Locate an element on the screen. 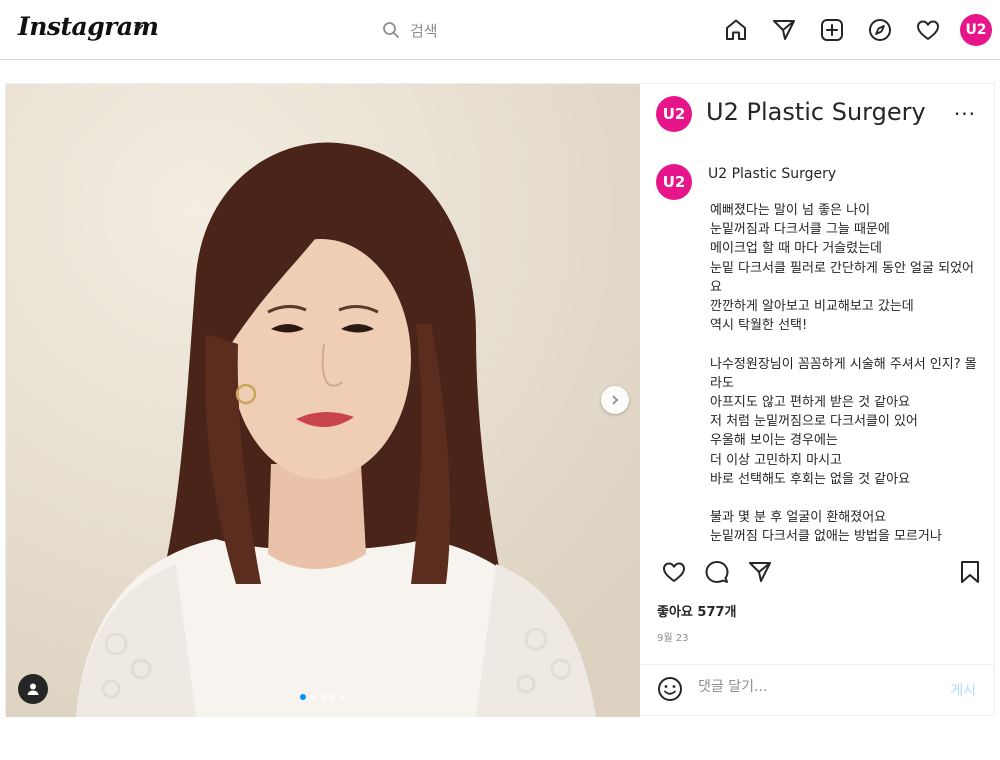  like-count: 좋아요 577개 is located at coordinates (697, 610).